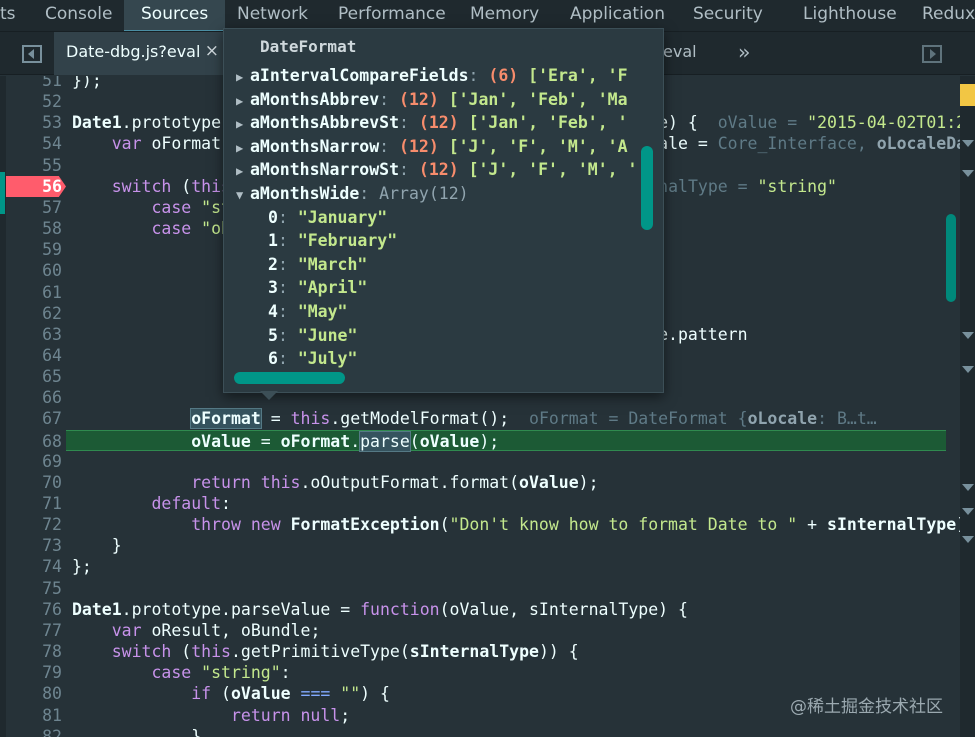 Image resolution: width=975 pixels, height=737 pixels. I want to click on array-item: 3: "April", so click(465, 287).